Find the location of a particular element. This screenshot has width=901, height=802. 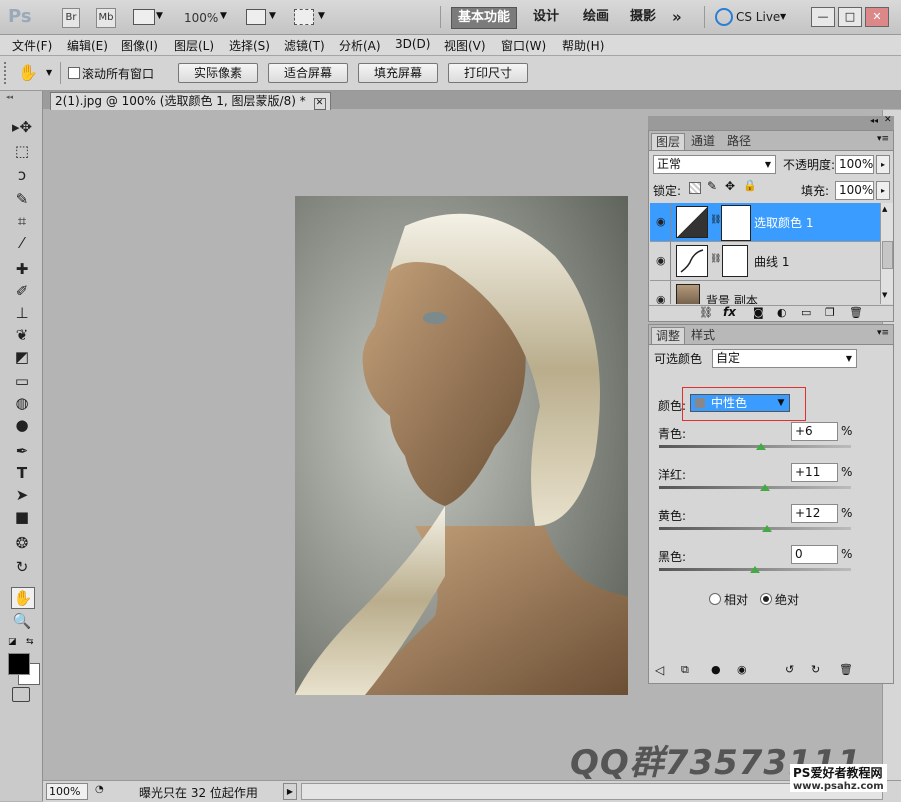

arrange-documents-icon is located at coordinates (256, 17).